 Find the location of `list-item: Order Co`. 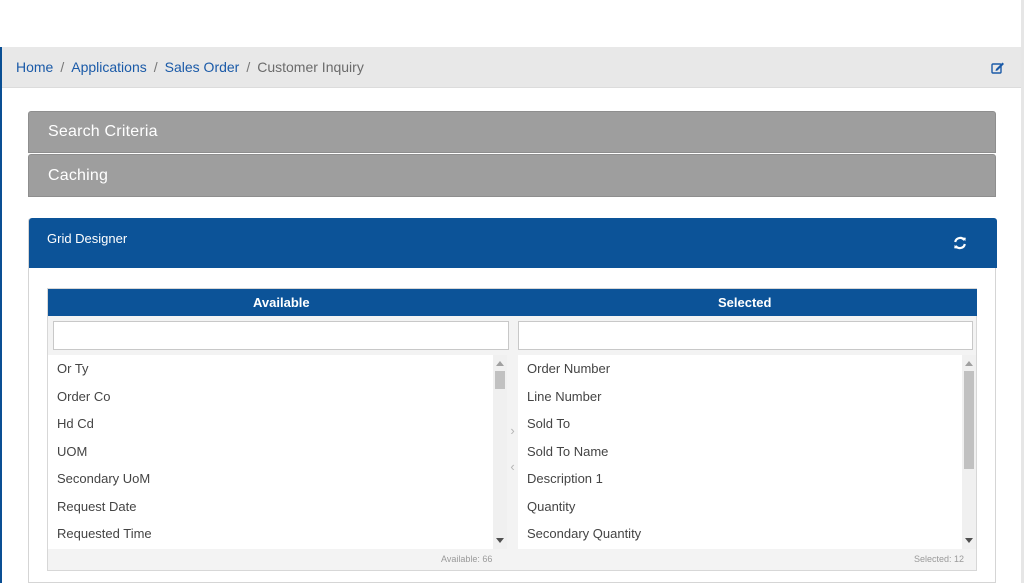

list-item: Order Co is located at coordinates (277, 397).